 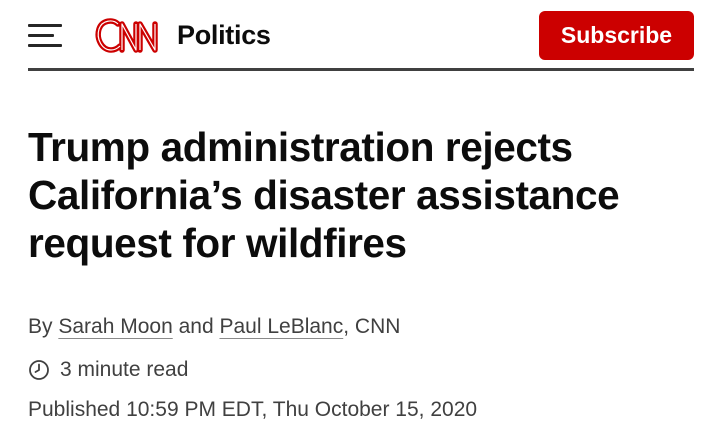 I want to click on clock-icon, so click(x=39, y=370).